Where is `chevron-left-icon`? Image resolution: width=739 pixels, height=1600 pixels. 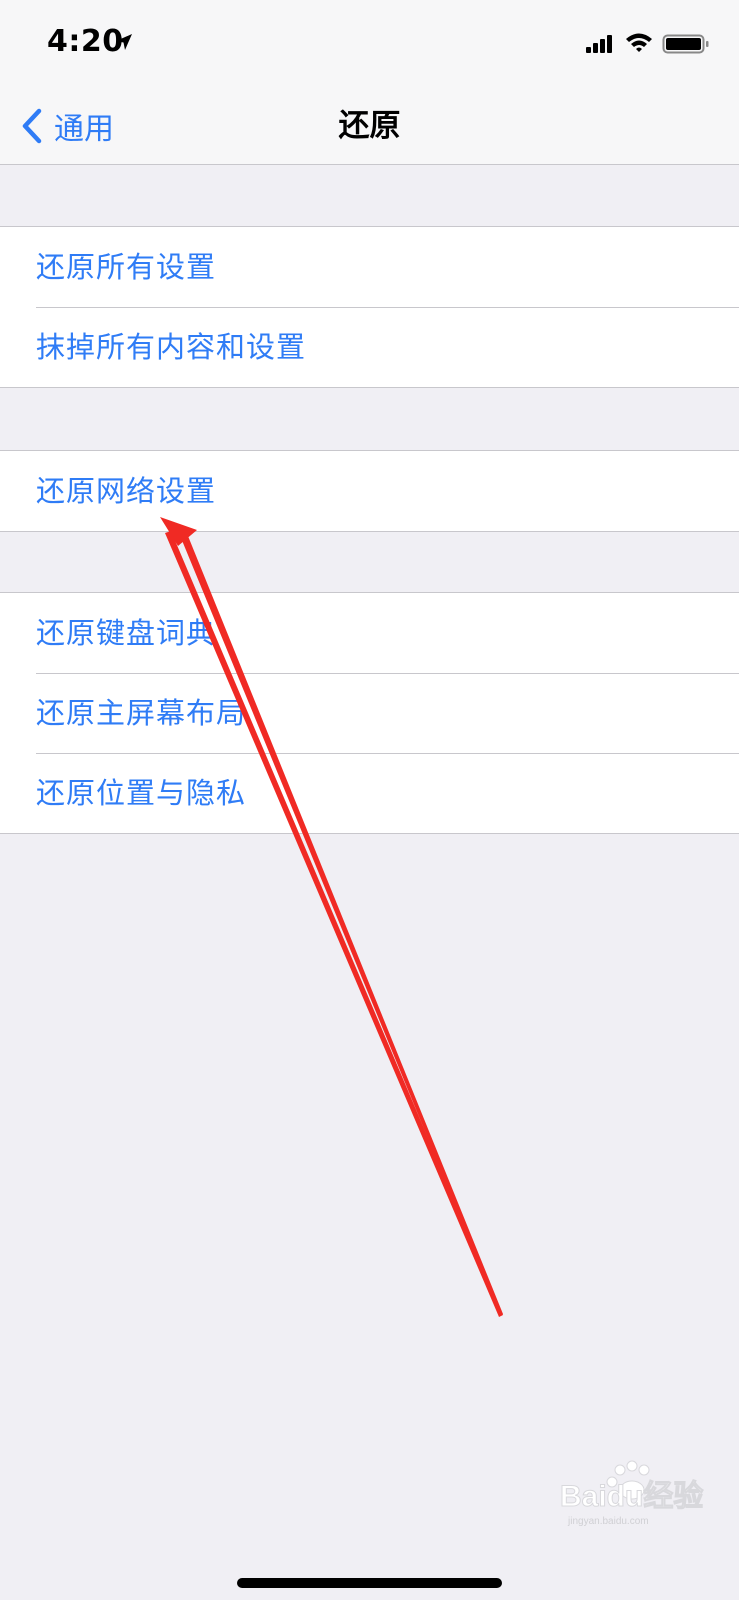 chevron-left-icon is located at coordinates (32, 126).